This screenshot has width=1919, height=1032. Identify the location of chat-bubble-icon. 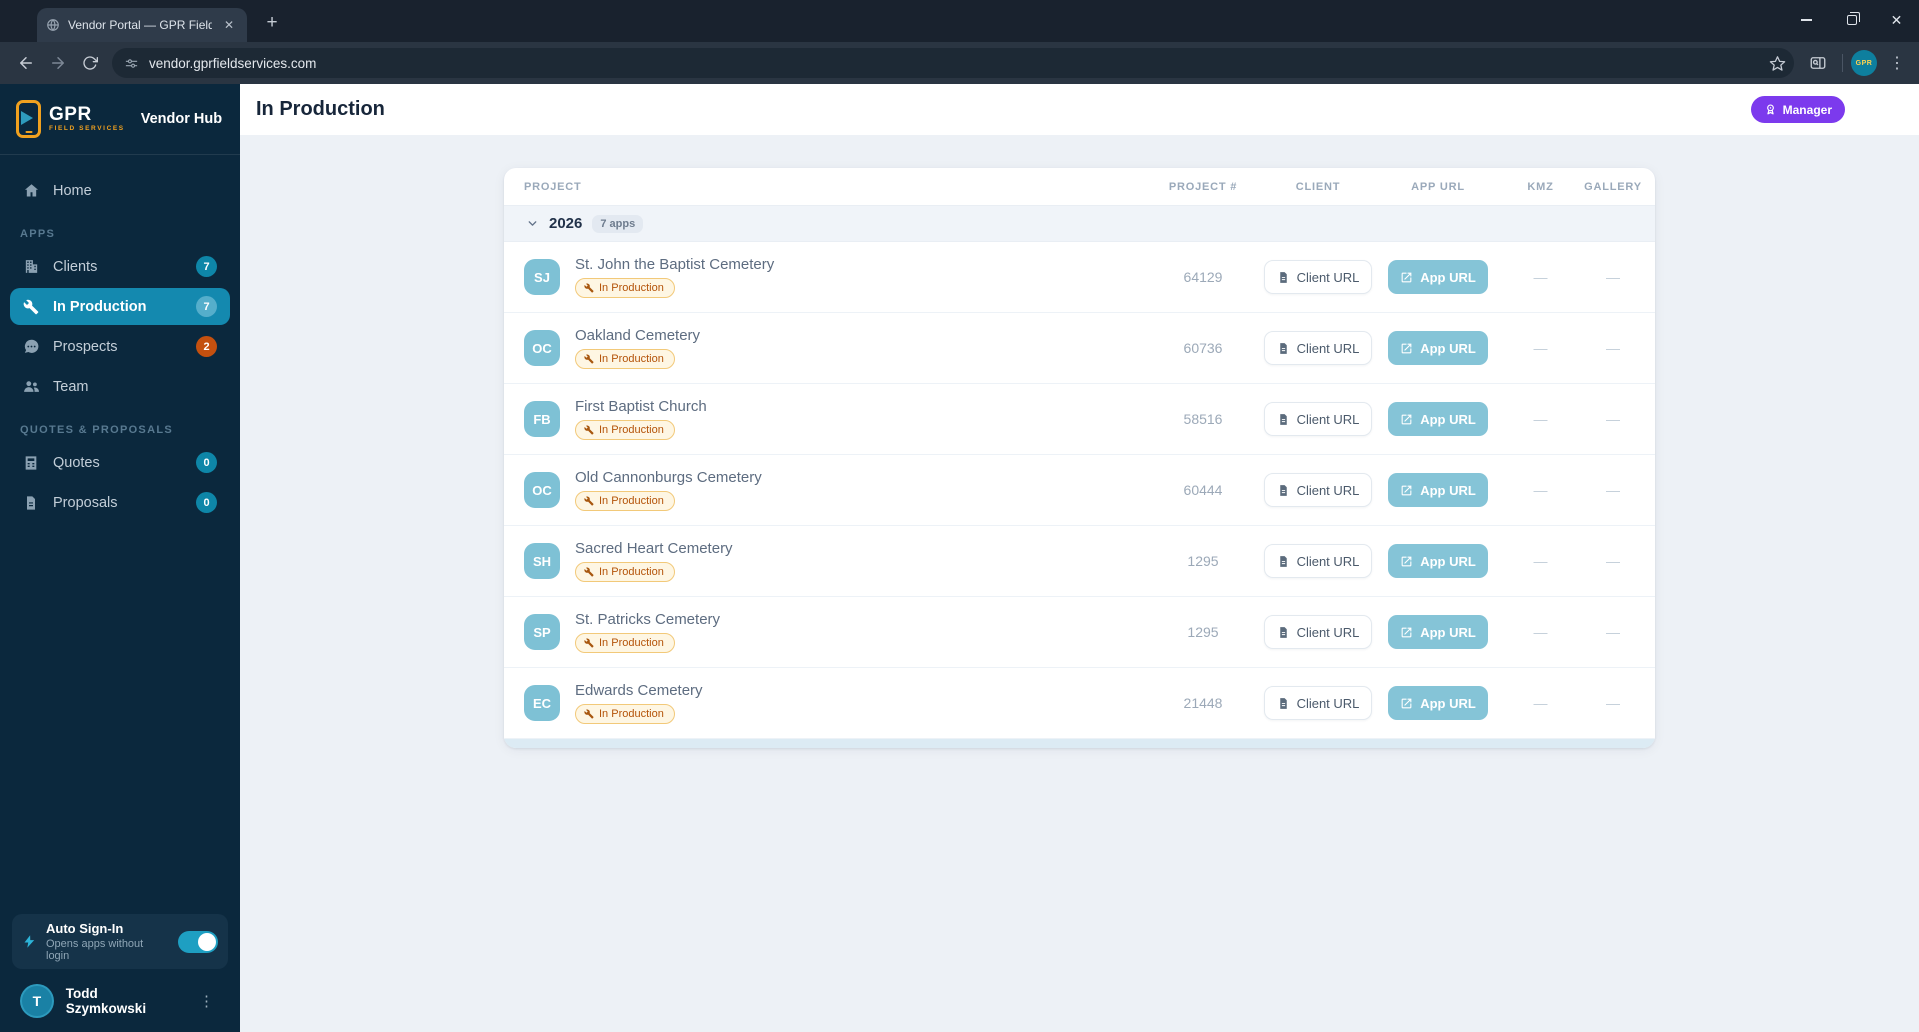
(31, 346).